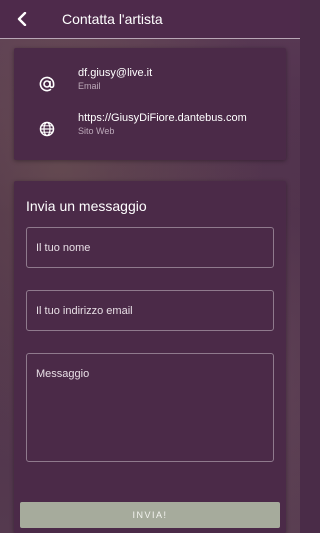 This screenshot has height=533, width=320. I want to click on name-placeholder: Il tuo nome, so click(63, 247).